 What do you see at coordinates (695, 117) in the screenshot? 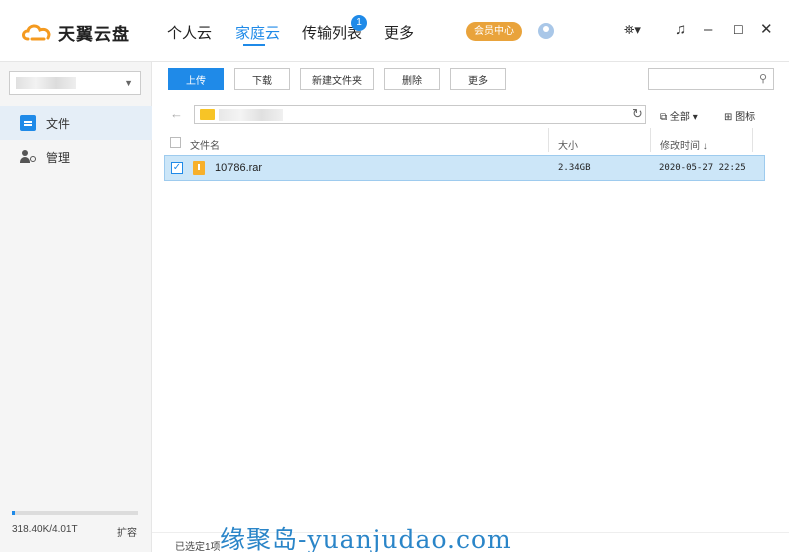
I see `chevron-down-icon: ▾` at bounding box center [695, 117].